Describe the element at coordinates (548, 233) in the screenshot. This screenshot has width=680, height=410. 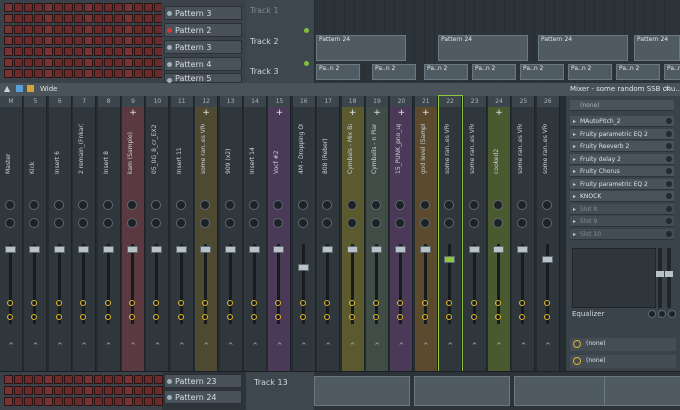
I see `mixer-strip: 26 some ran..es VRG0 ^` at that location.